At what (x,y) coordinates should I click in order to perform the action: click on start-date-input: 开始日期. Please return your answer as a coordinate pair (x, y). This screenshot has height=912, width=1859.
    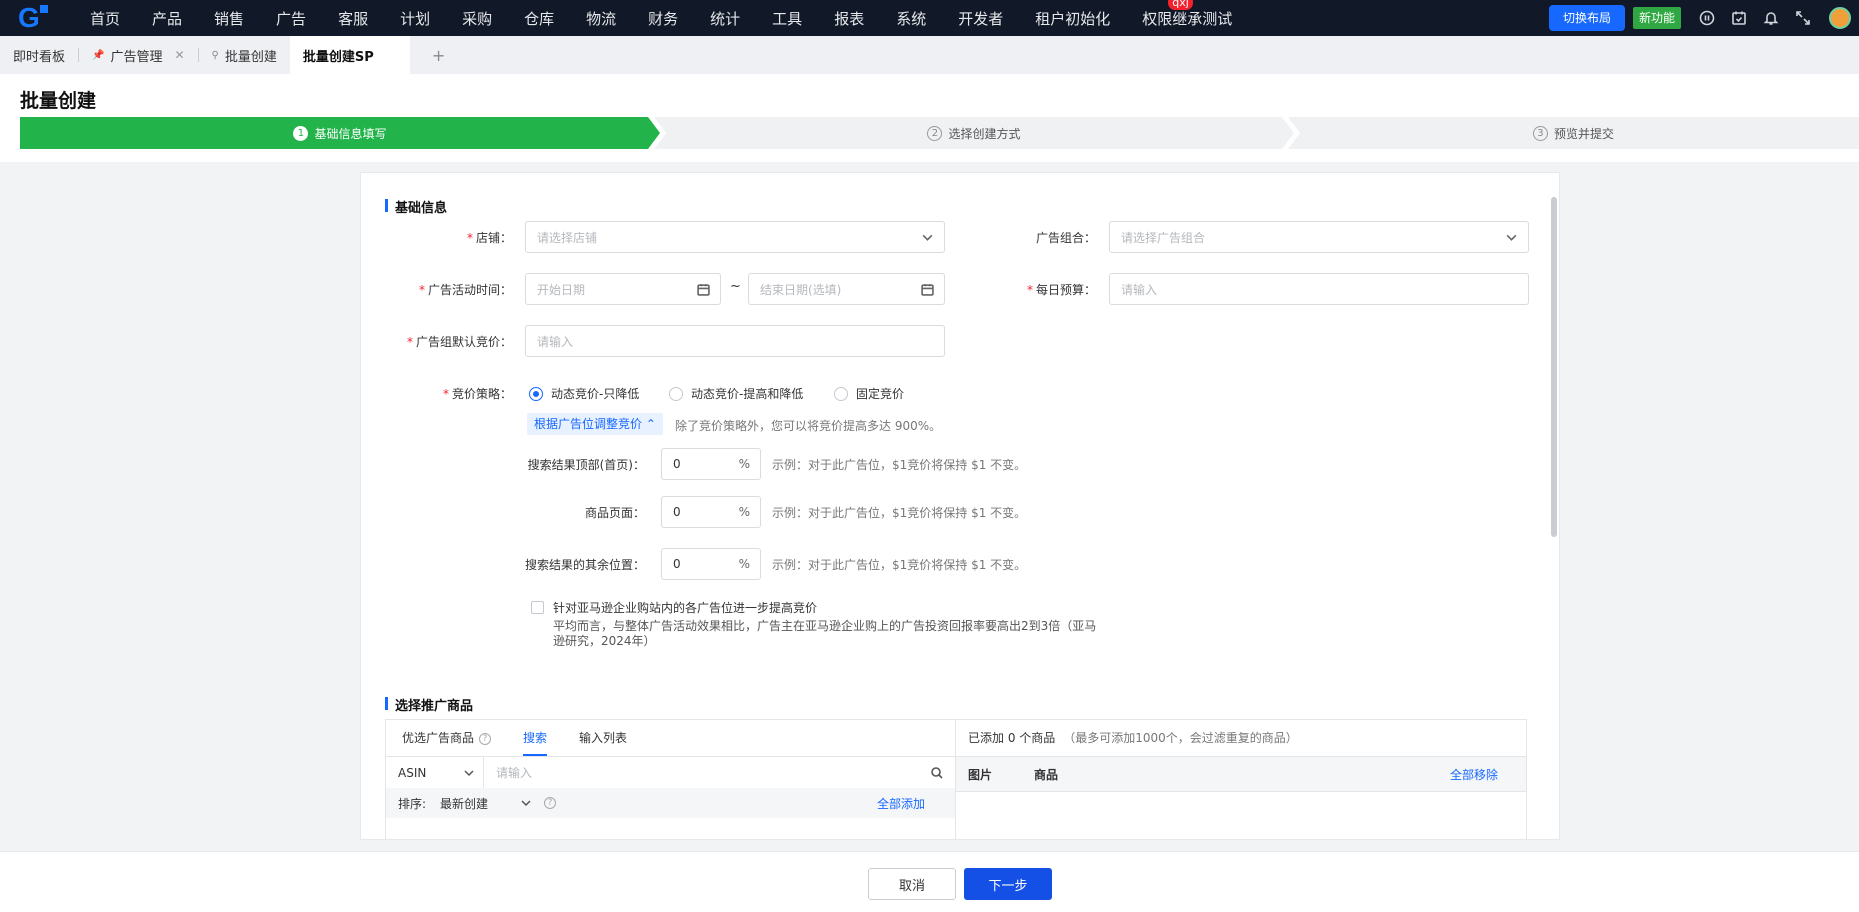
    Looking at the image, I should click on (623, 289).